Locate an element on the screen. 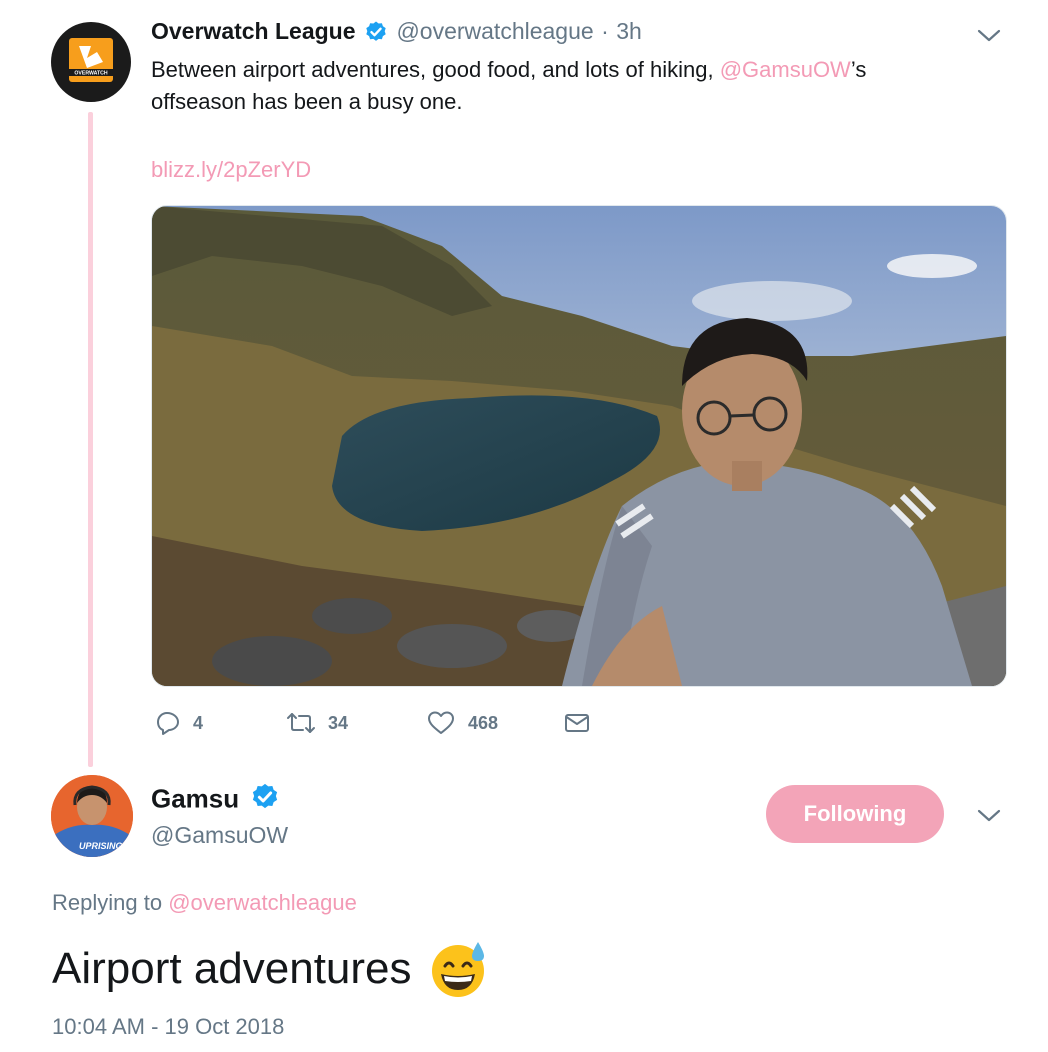  gamsu-avatar-photo: UPRISING is located at coordinates (92, 816).